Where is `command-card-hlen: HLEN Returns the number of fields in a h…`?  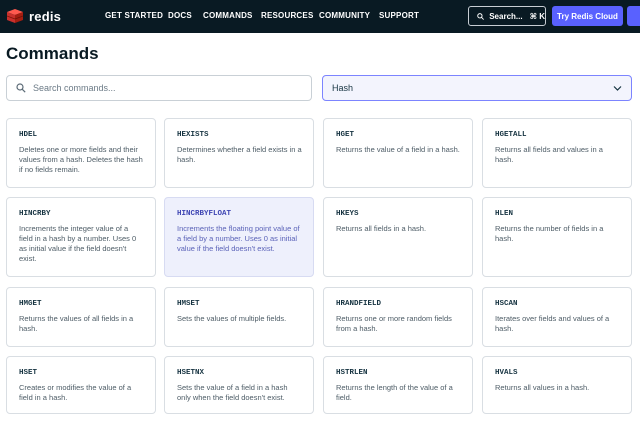 command-card-hlen: HLEN Returns the number of fields in a h… is located at coordinates (557, 237).